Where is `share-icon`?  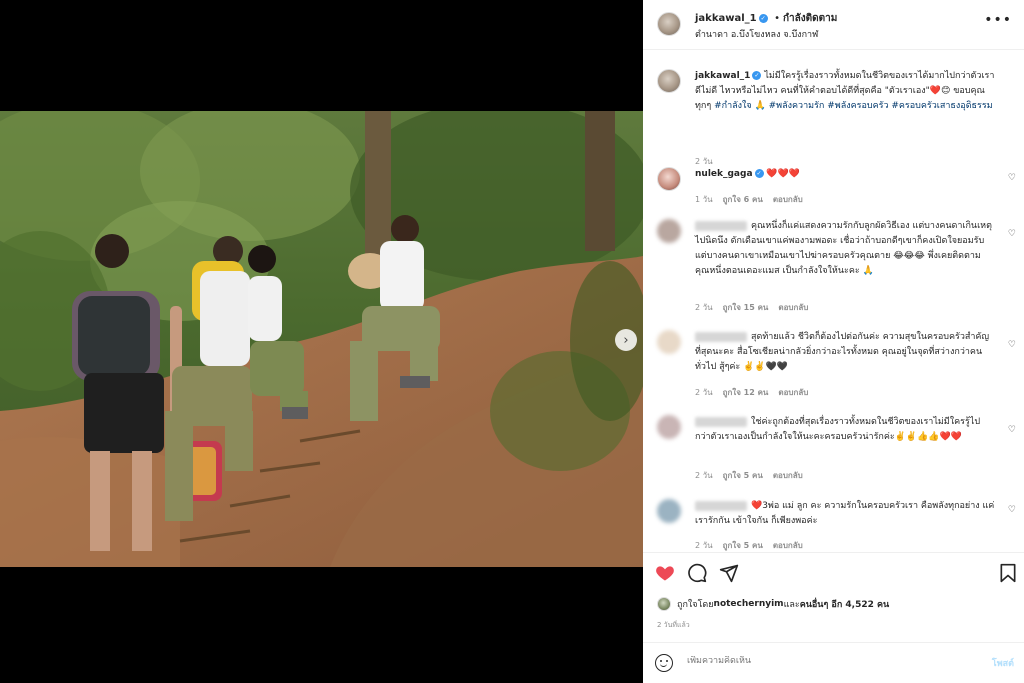 share-icon is located at coordinates (729, 575).